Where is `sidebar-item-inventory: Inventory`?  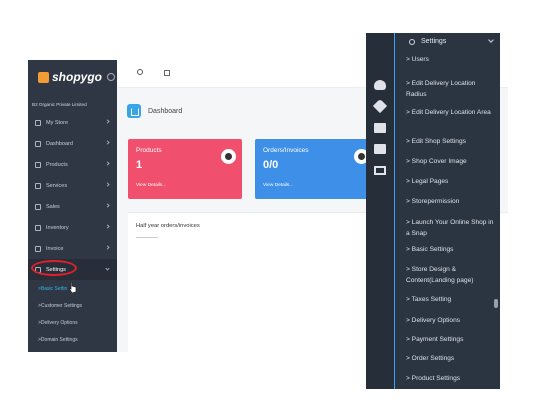 sidebar-item-inventory: Inventory is located at coordinates (72, 227).